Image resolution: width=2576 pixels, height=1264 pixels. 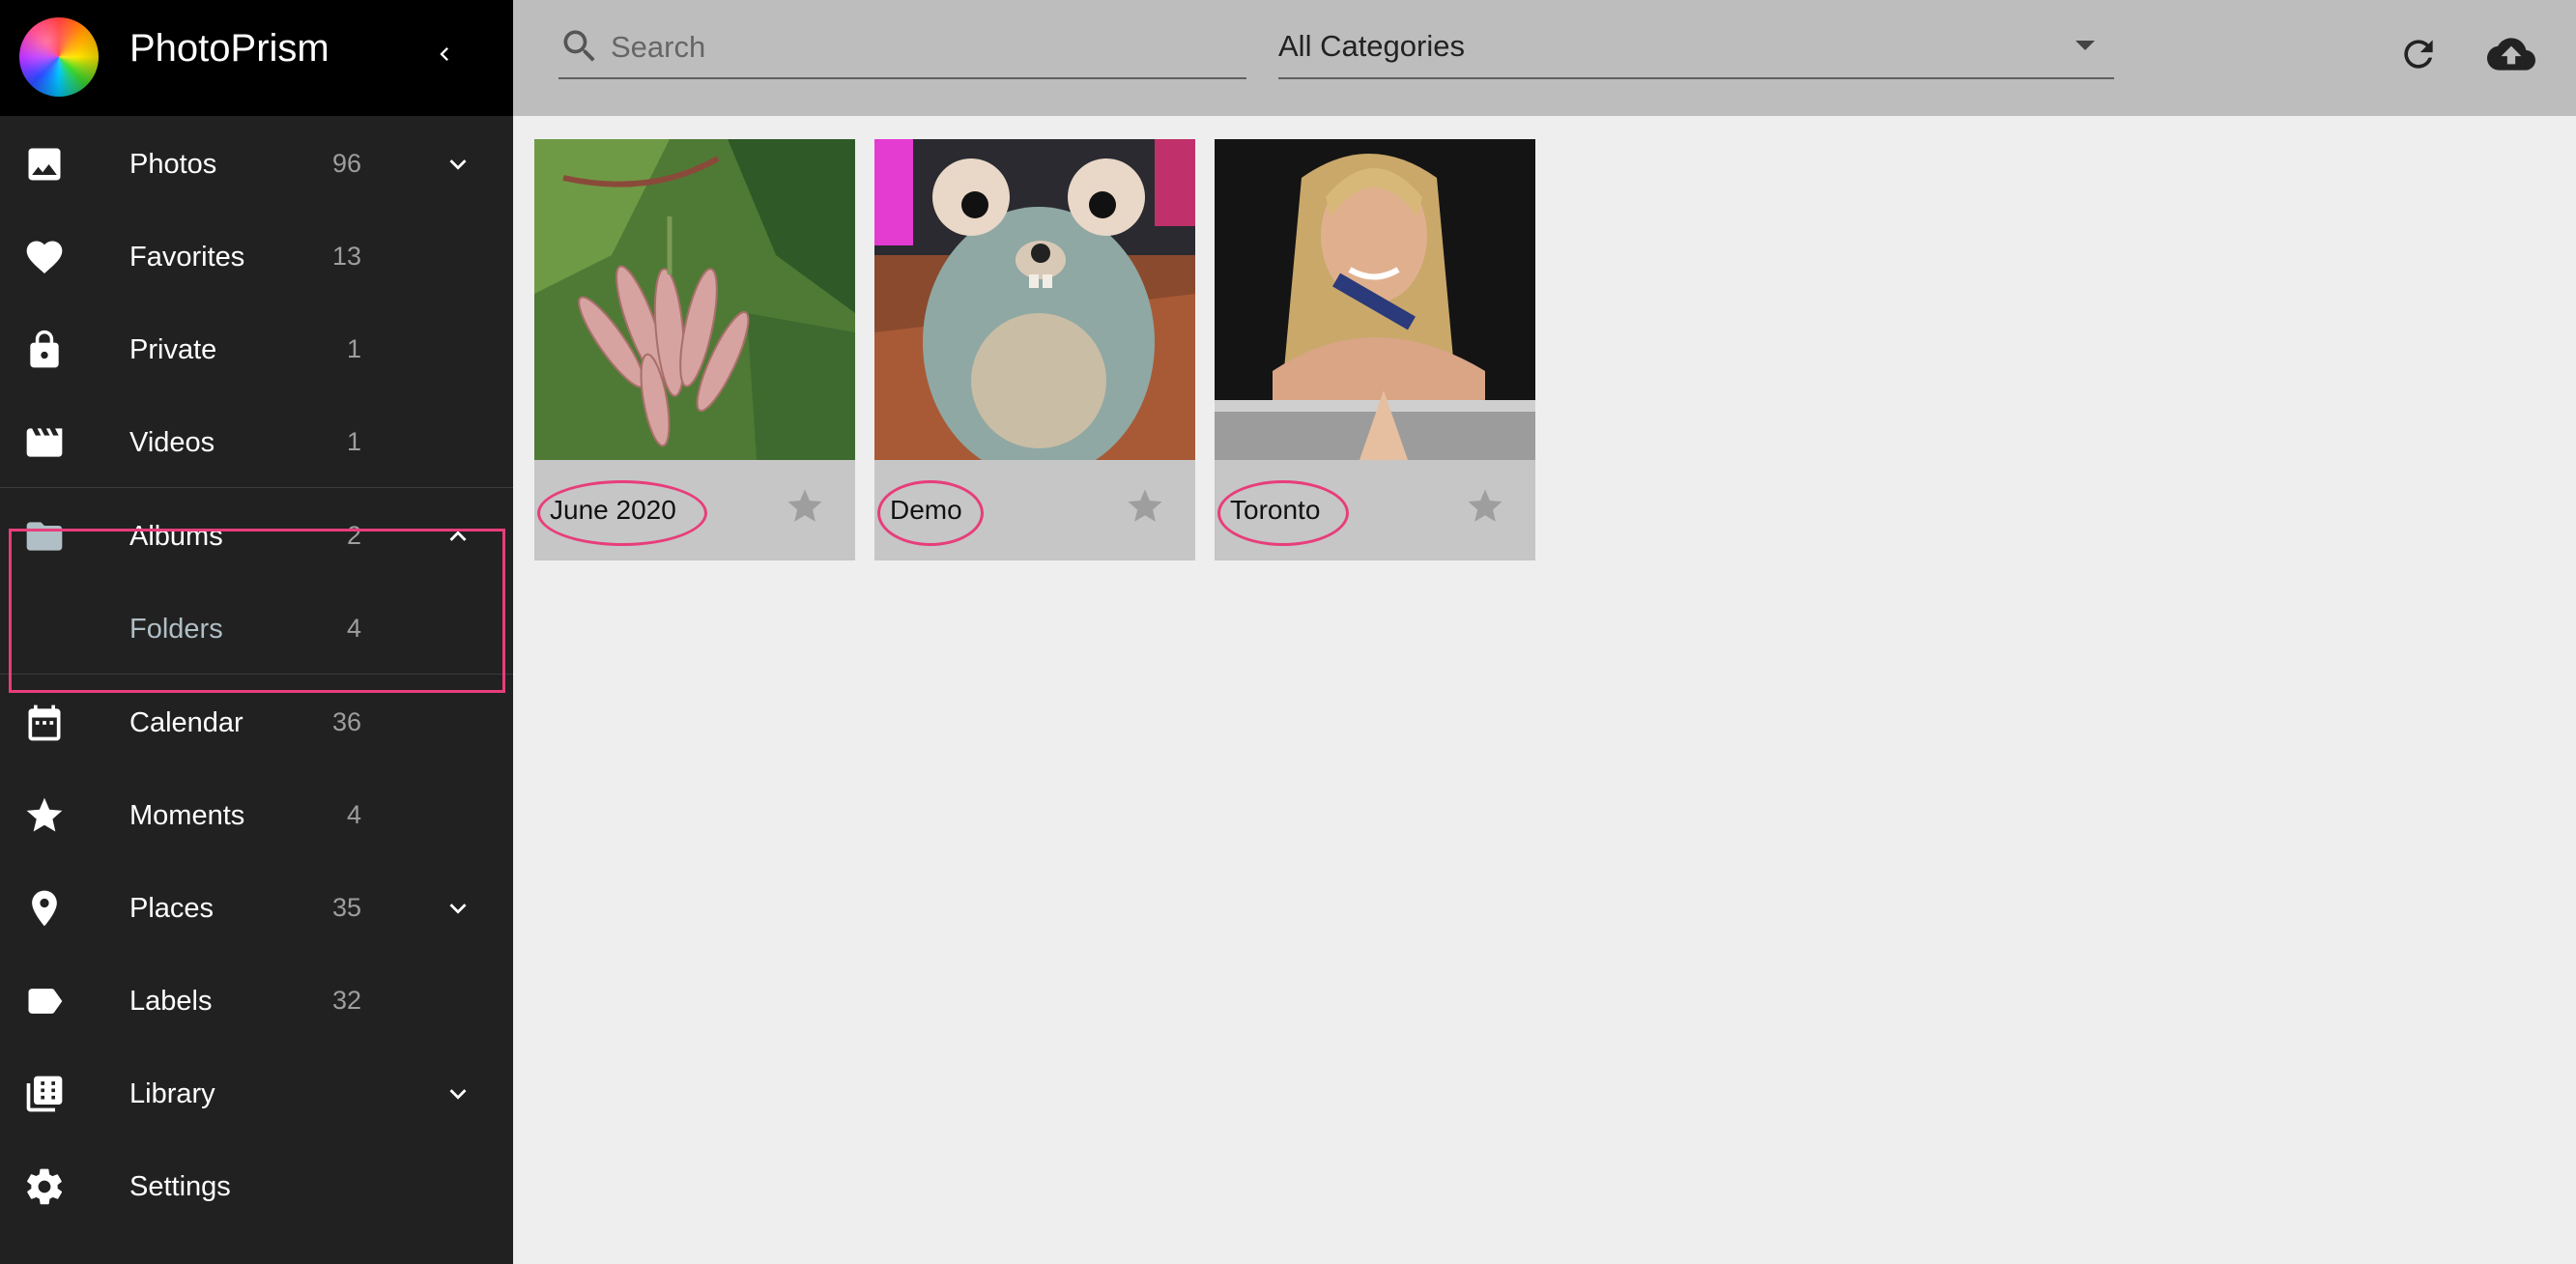 What do you see at coordinates (257, 999) in the screenshot?
I see `sidebar-item-labels: Labels 32` at bounding box center [257, 999].